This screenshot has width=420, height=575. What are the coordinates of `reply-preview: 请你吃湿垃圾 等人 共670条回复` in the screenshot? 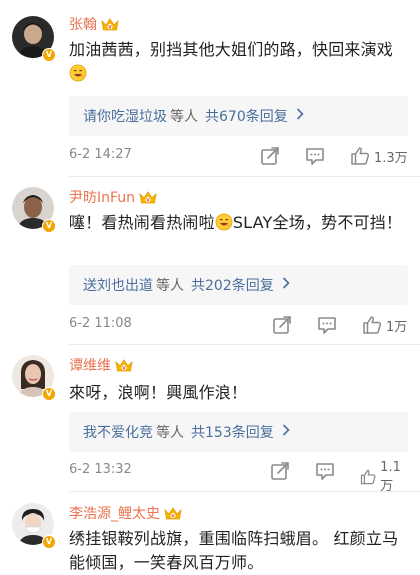 It's located at (238, 116).